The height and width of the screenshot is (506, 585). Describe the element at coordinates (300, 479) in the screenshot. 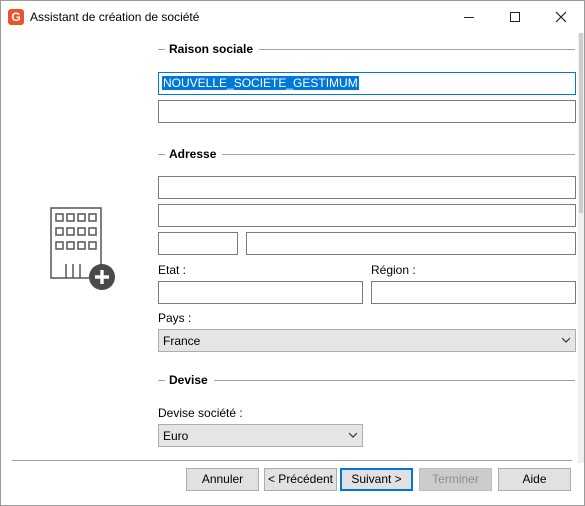

I see `previous-button: < Précédent` at that location.